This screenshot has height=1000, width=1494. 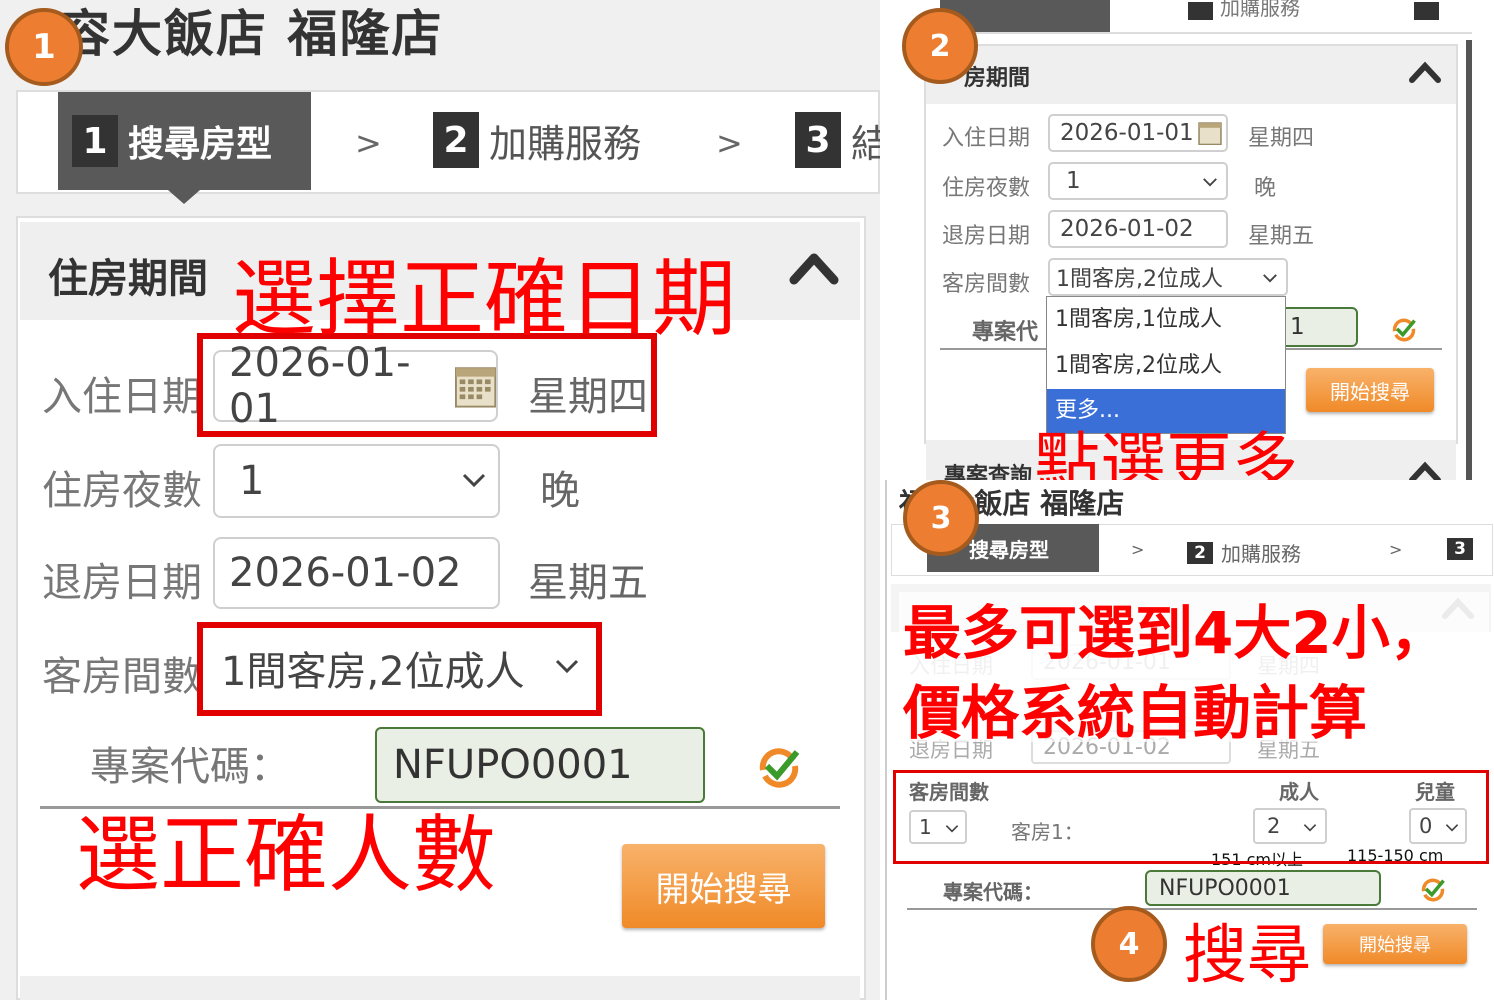 I want to click on rooms-label: 客房間數, so click(x=122, y=677).